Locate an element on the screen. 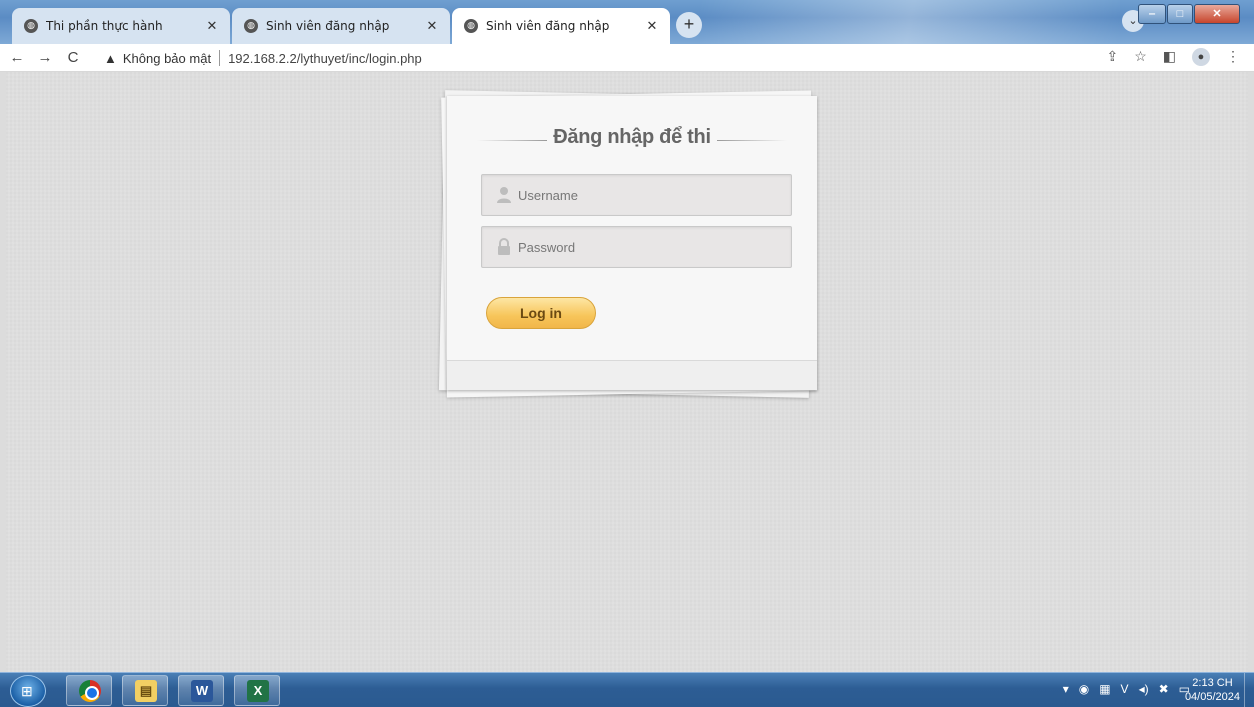  taskbar-chrome is located at coordinates (89, 690).